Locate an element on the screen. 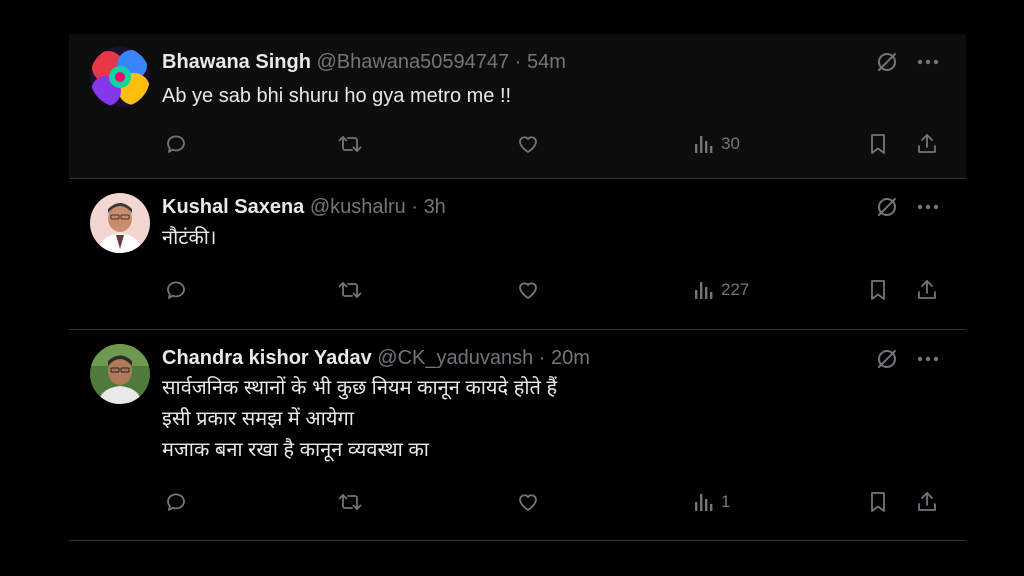 The image size is (1024, 576). user-handle: @kushalru is located at coordinates (358, 207).